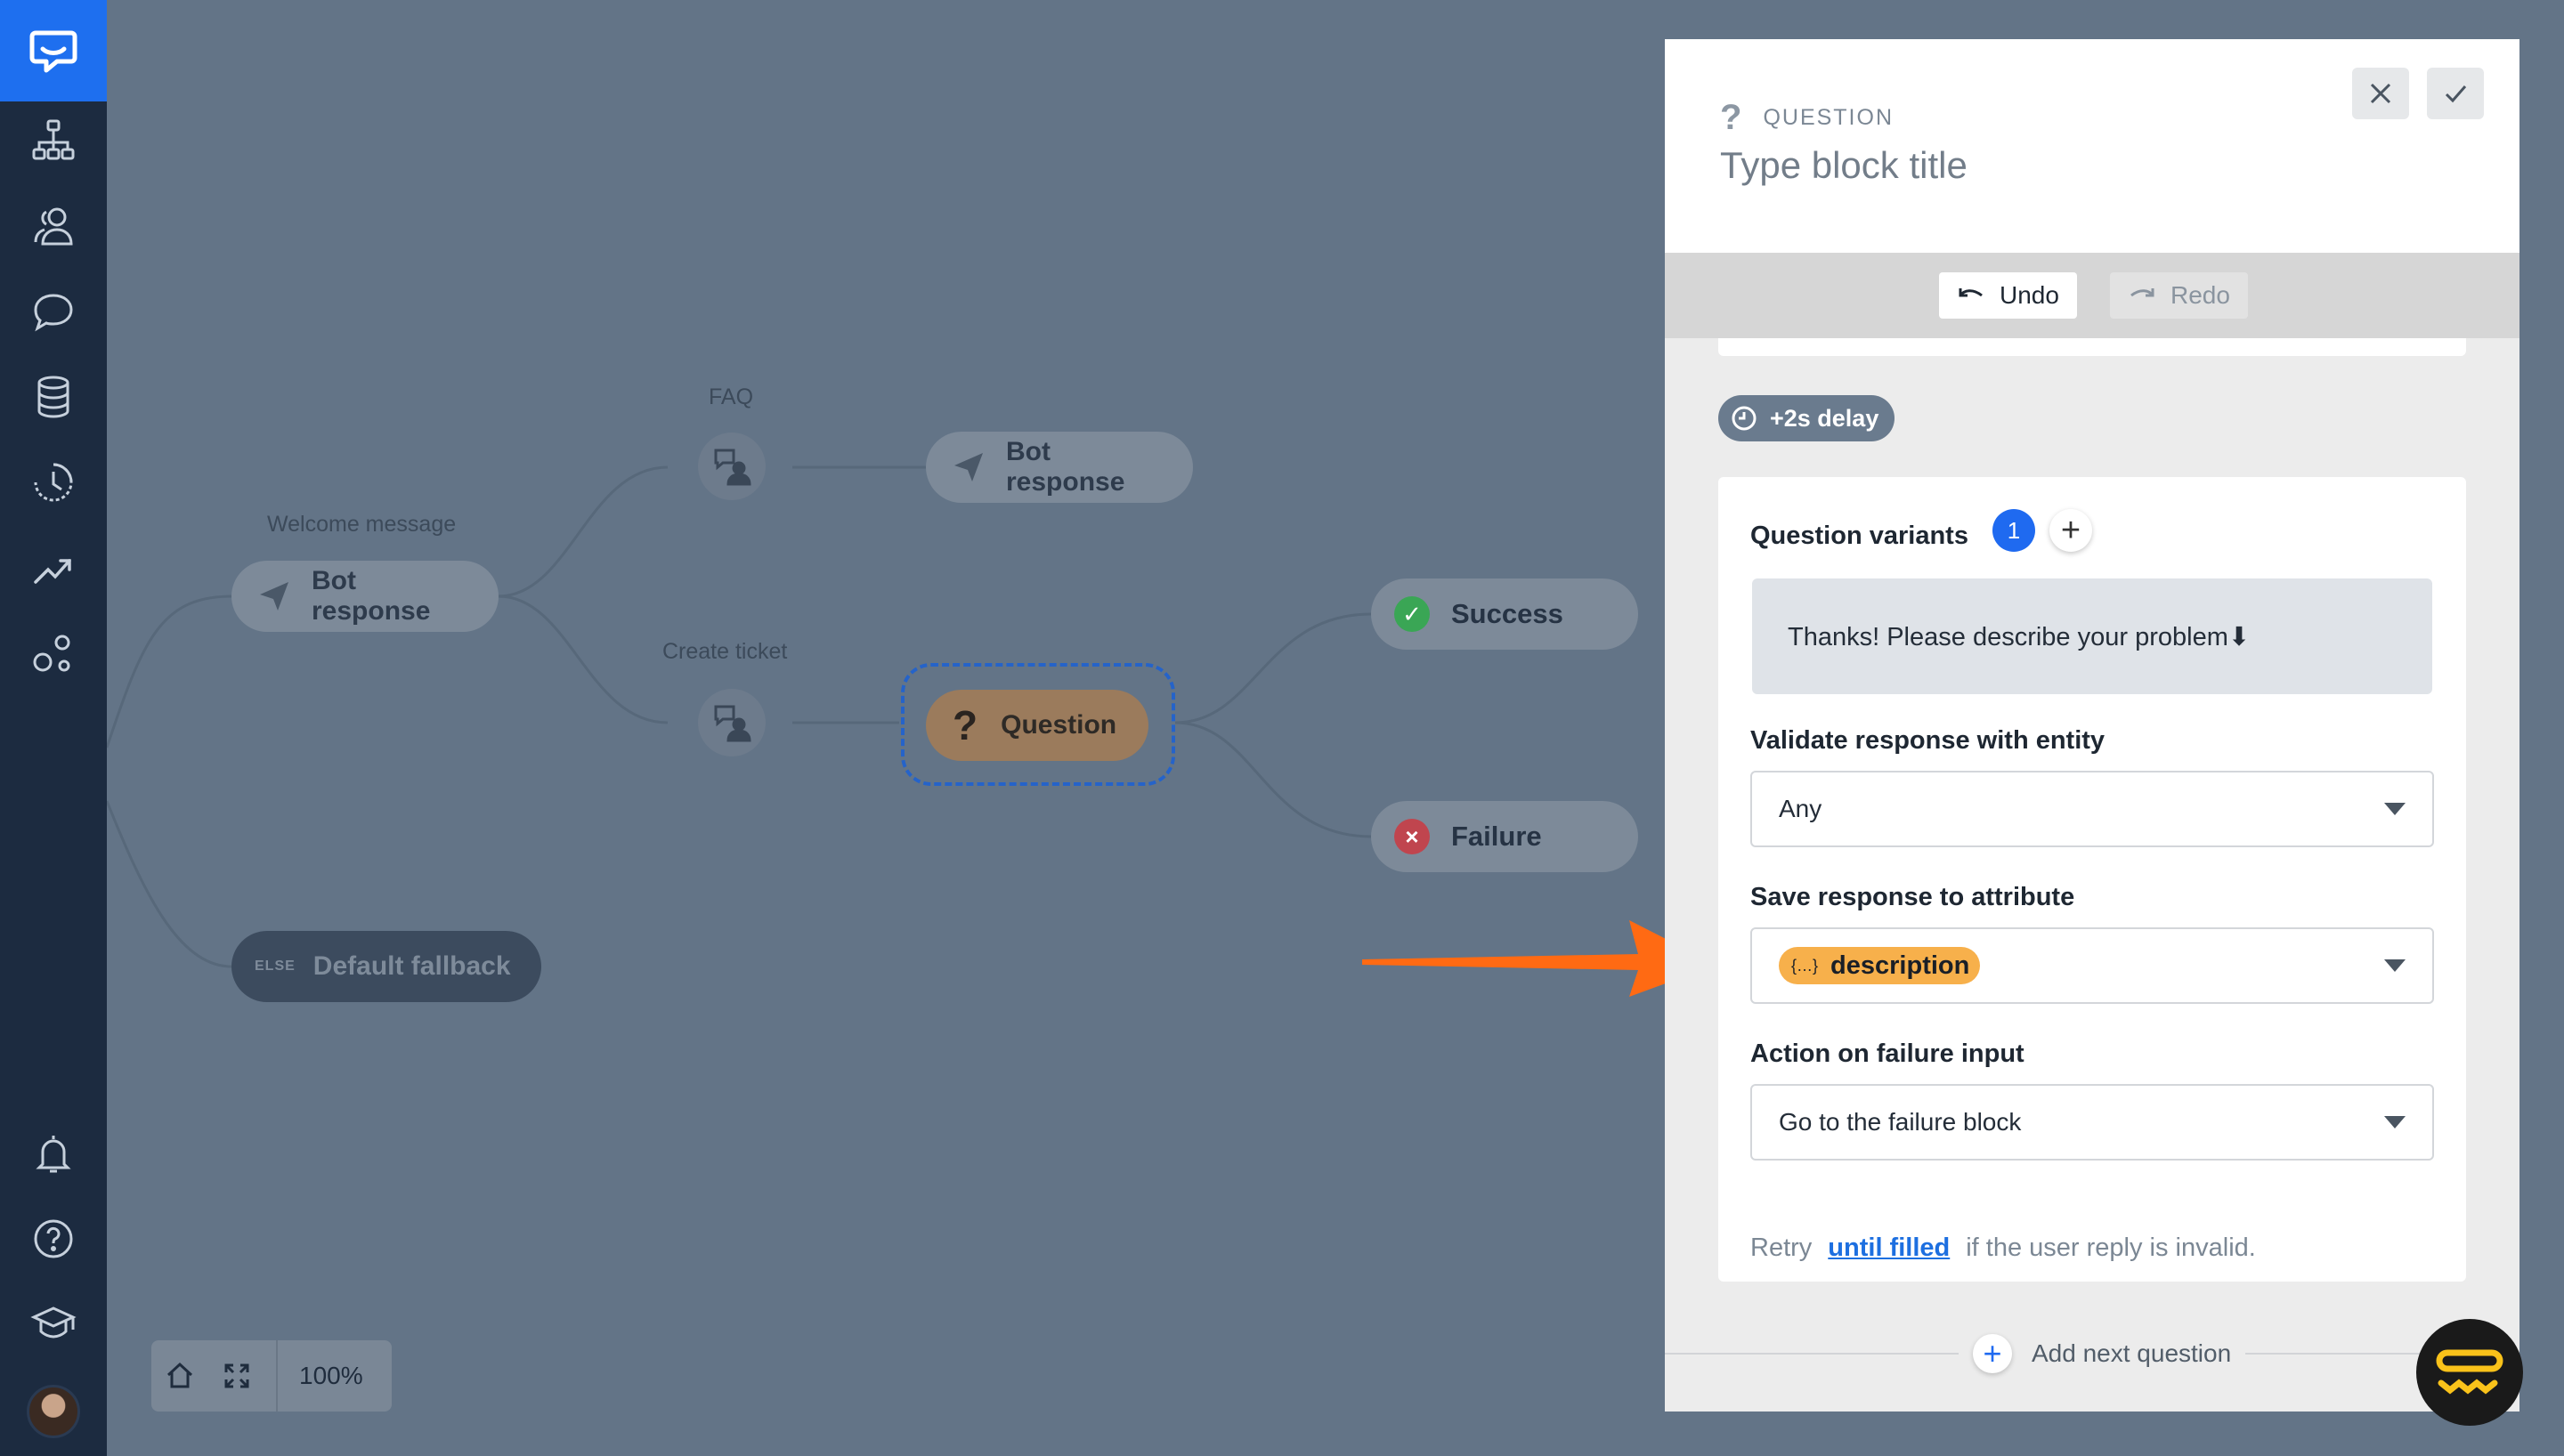 The width and height of the screenshot is (2564, 1456). I want to click on create-ticket-connector, so click(732, 722).